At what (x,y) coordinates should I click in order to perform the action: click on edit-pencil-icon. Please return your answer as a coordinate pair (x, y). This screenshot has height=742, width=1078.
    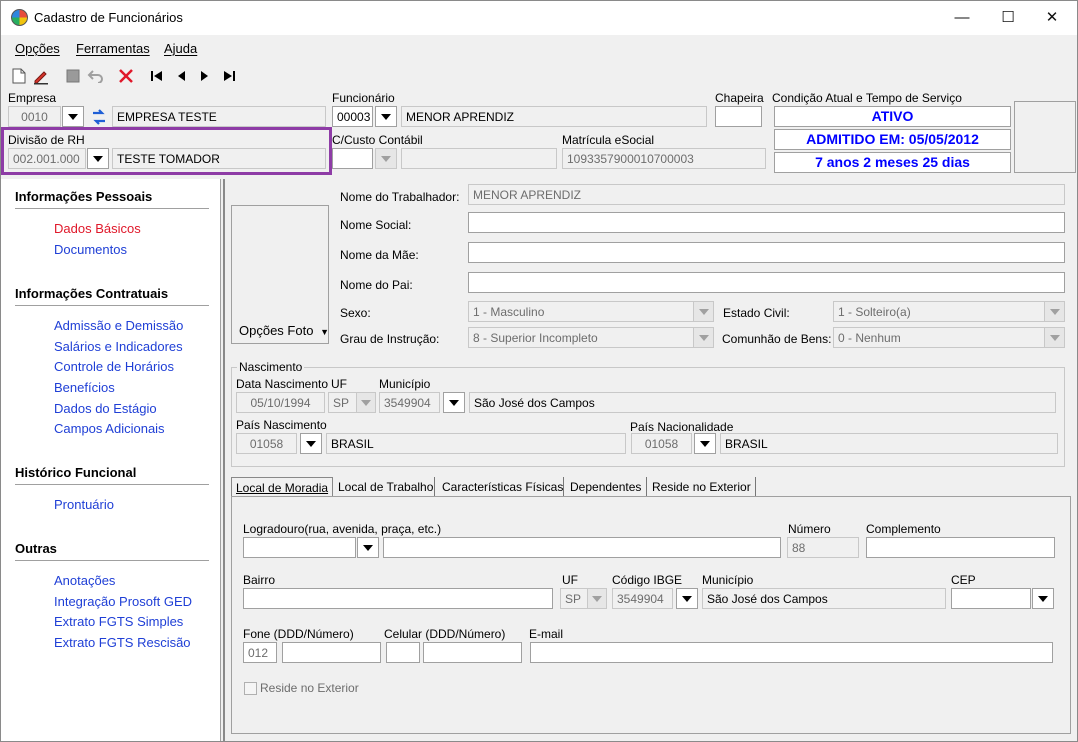
    Looking at the image, I should click on (41, 76).